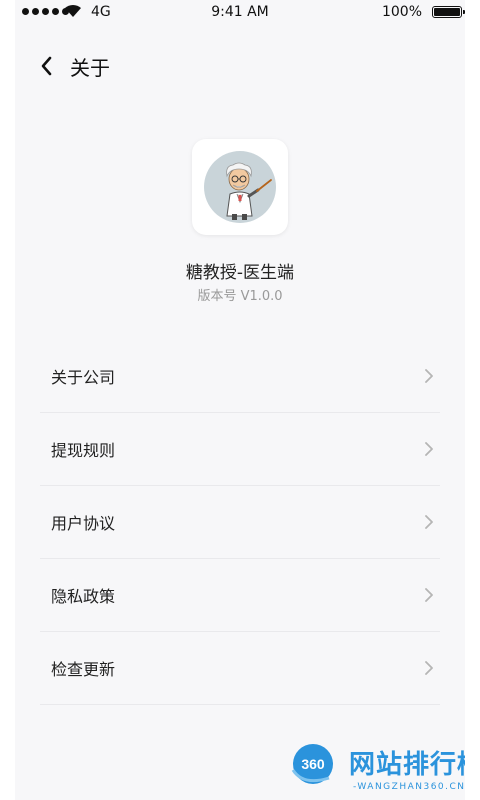 This screenshot has height=800, width=480. What do you see at coordinates (240, 273) in the screenshot?
I see `app-name: 糖教授-医生端` at bounding box center [240, 273].